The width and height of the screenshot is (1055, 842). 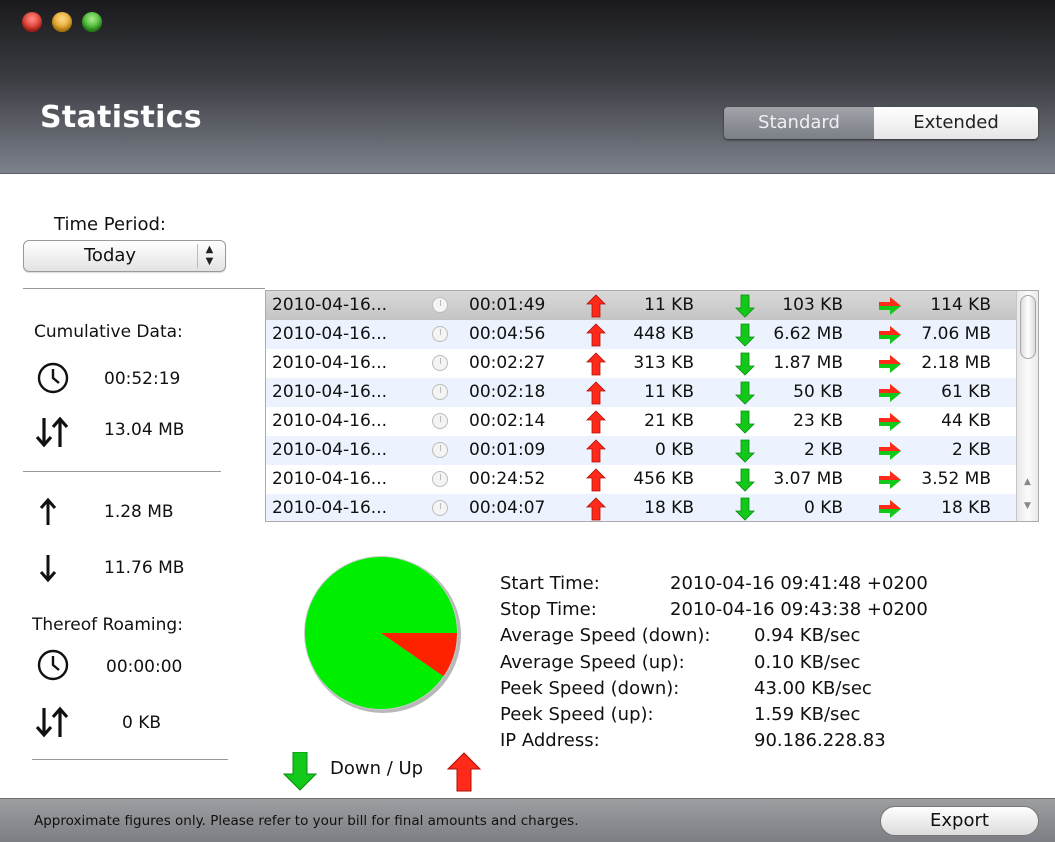 What do you see at coordinates (663, 363) in the screenshot?
I see `session-upload: 313 KB` at bounding box center [663, 363].